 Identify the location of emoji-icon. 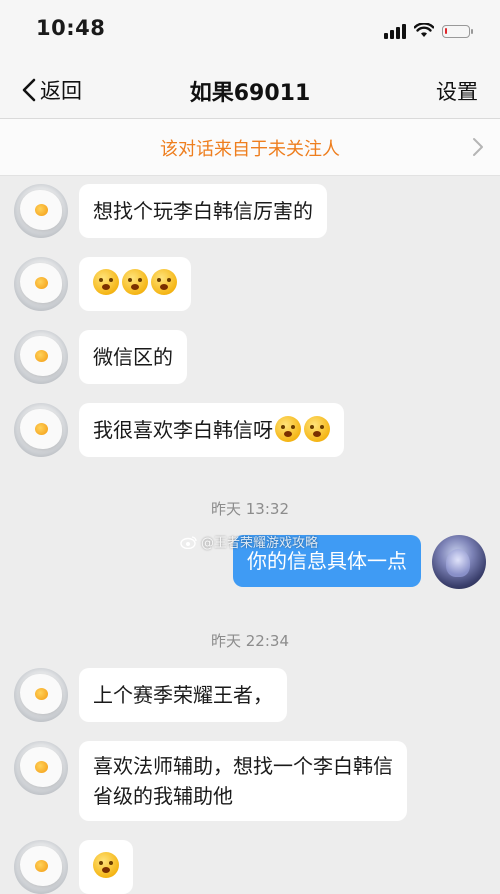
(106, 865).